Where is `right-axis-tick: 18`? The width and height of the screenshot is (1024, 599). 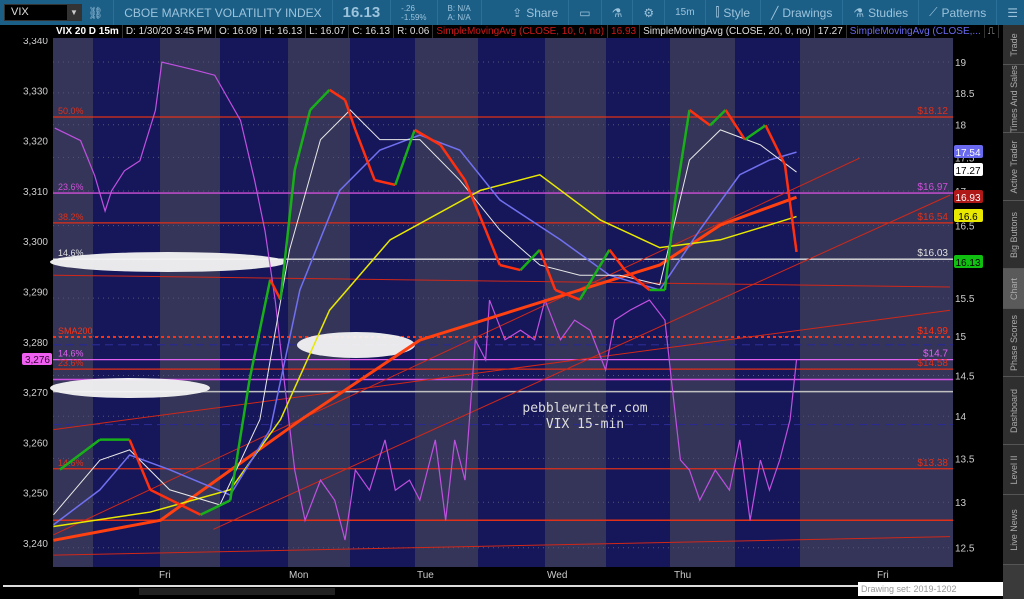 right-axis-tick: 18 is located at coordinates (961, 126).